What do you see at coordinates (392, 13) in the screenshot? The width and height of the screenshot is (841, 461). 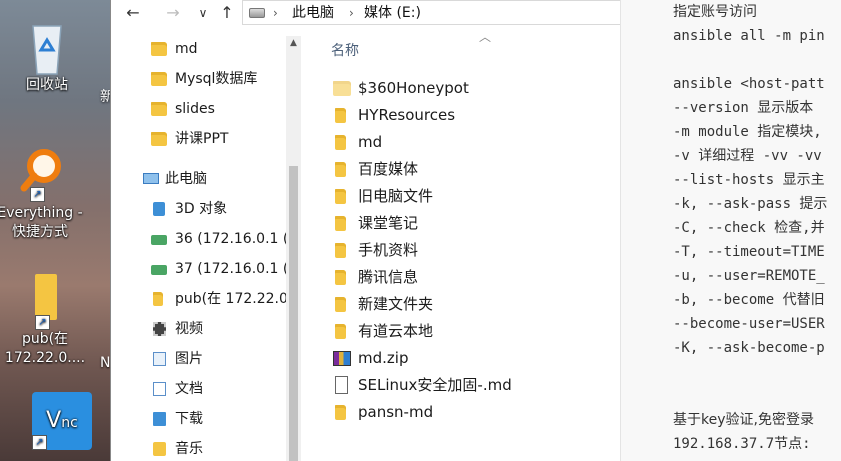 I see `breadcrumb-media-drive: 媒体 (E:)` at bounding box center [392, 13].